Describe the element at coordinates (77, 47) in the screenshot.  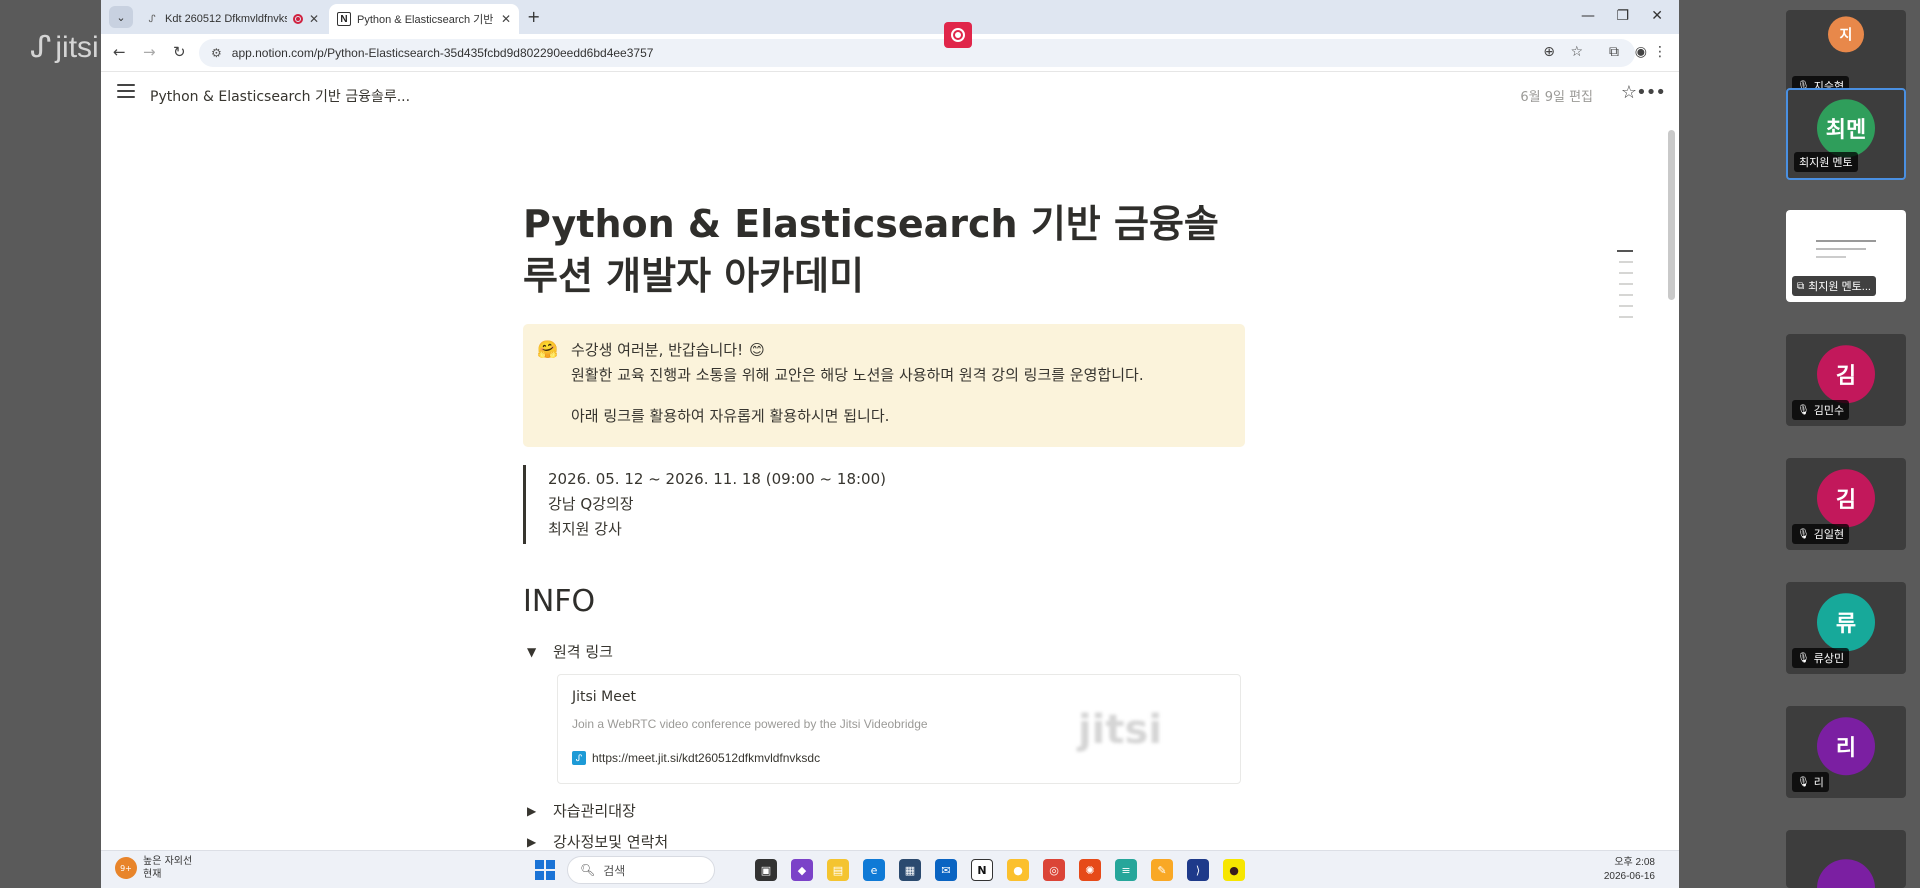
I see `jitsi-watermark-label: jitsi` at that location.